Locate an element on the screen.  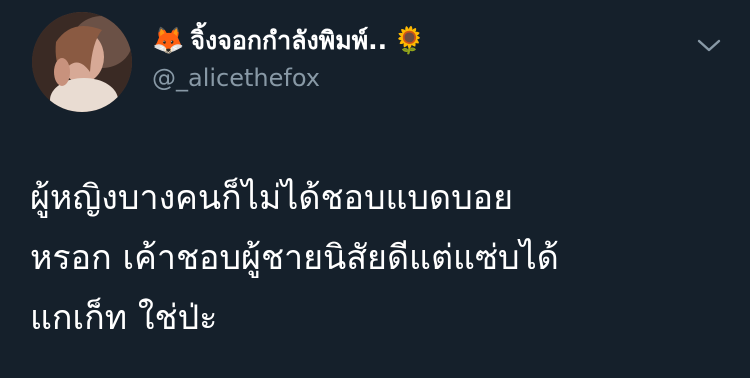
display-name-row: 🦊 จิ้งจอกกำลังพิมพ์.. 🌻 is located at coordinates (289, 41).